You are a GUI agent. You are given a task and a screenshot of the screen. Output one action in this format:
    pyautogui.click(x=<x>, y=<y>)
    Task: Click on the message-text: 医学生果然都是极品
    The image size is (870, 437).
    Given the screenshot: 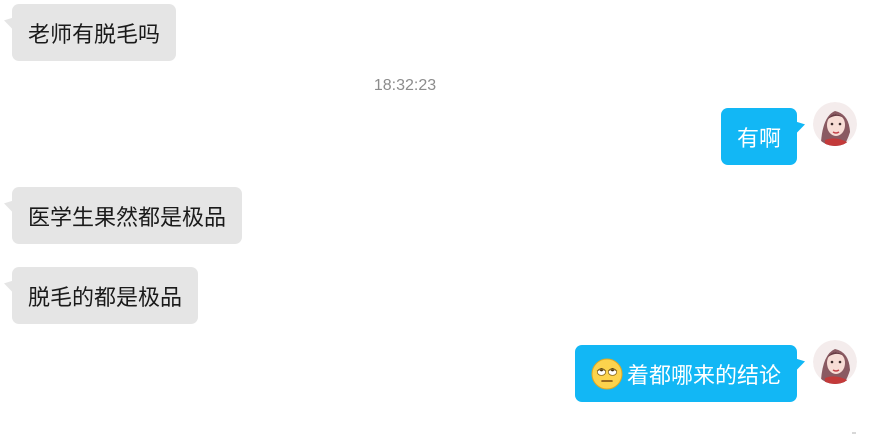 What is the action you would take?
    pyautogui.click(x=127, y=218)
    